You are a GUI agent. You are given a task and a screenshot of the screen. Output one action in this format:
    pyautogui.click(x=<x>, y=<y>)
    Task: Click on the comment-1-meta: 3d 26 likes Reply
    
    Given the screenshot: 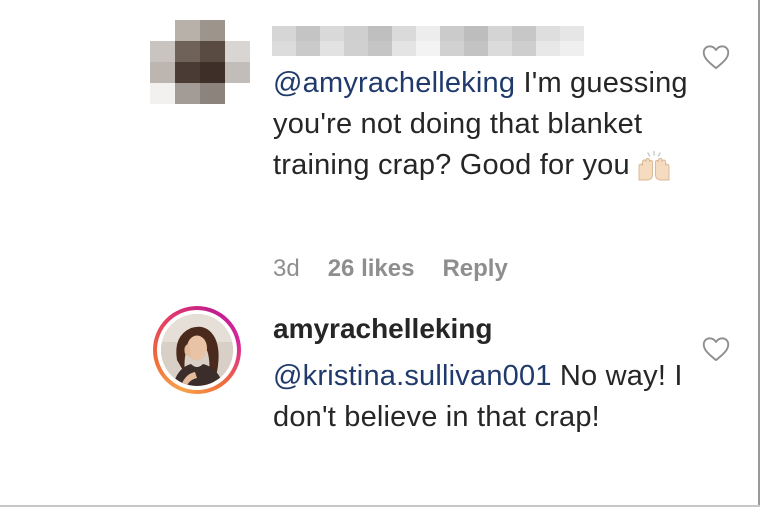 What is the action you would take?
    pyautogui.click(x=390, y=269)
    